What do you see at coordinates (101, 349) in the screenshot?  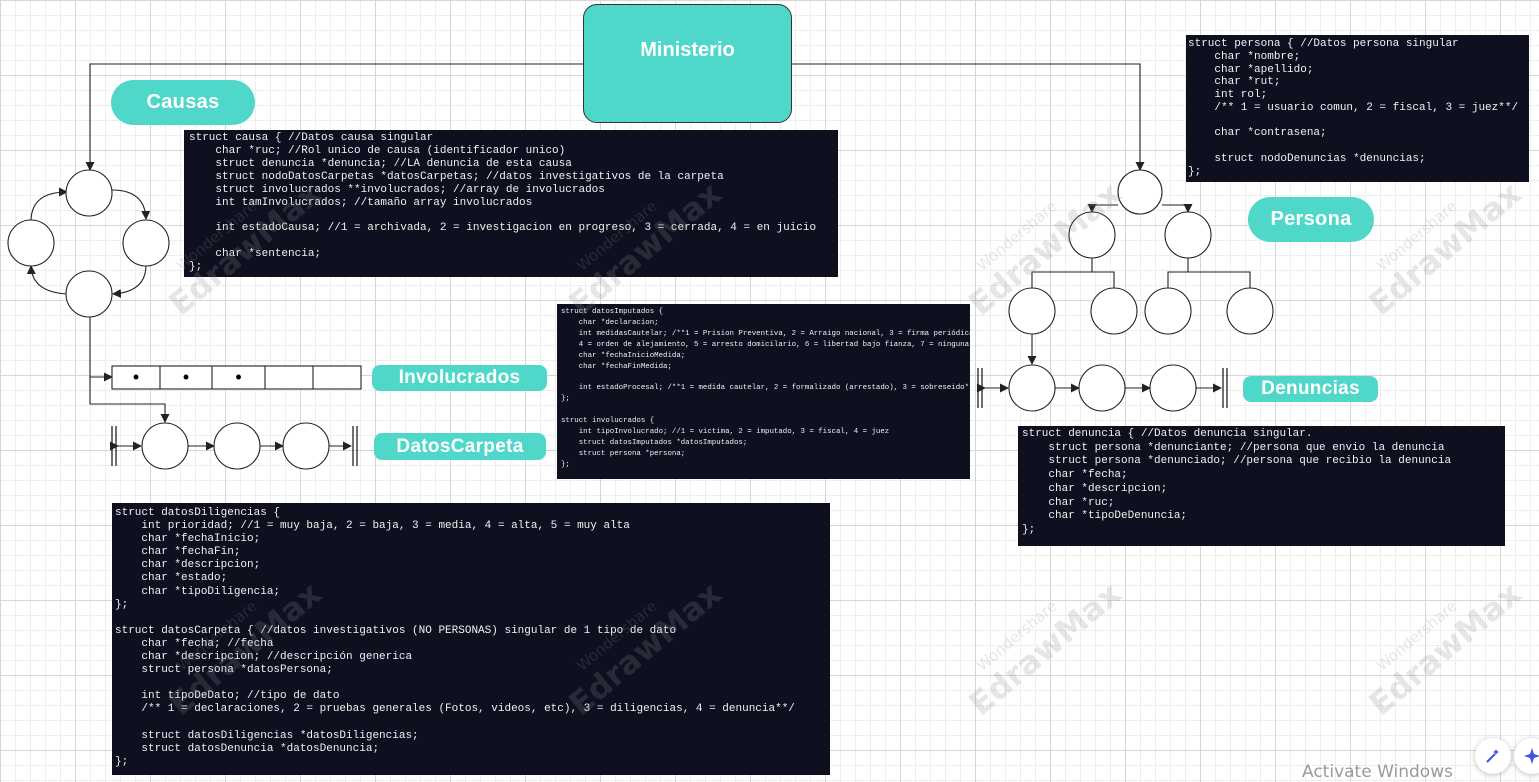 I see `edge-causa-involucrados` at bounding box center [101, 349].